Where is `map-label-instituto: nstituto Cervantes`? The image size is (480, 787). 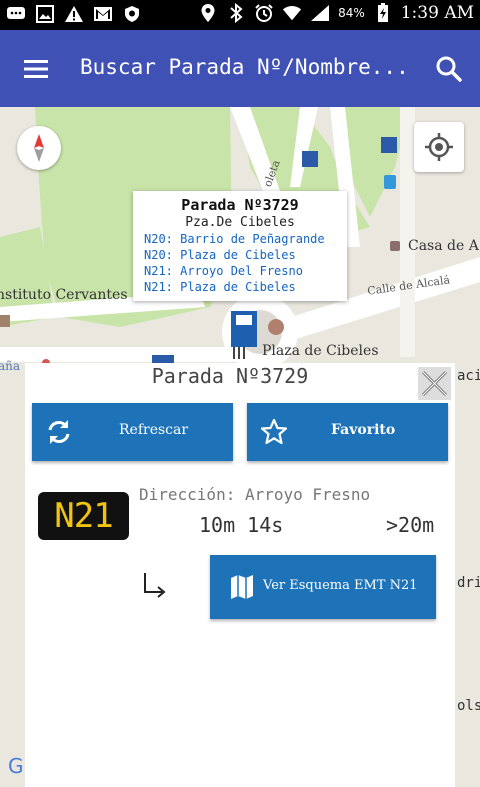
map-label-instituto: nstituto Cervantes is located at coordinates (64, 295).